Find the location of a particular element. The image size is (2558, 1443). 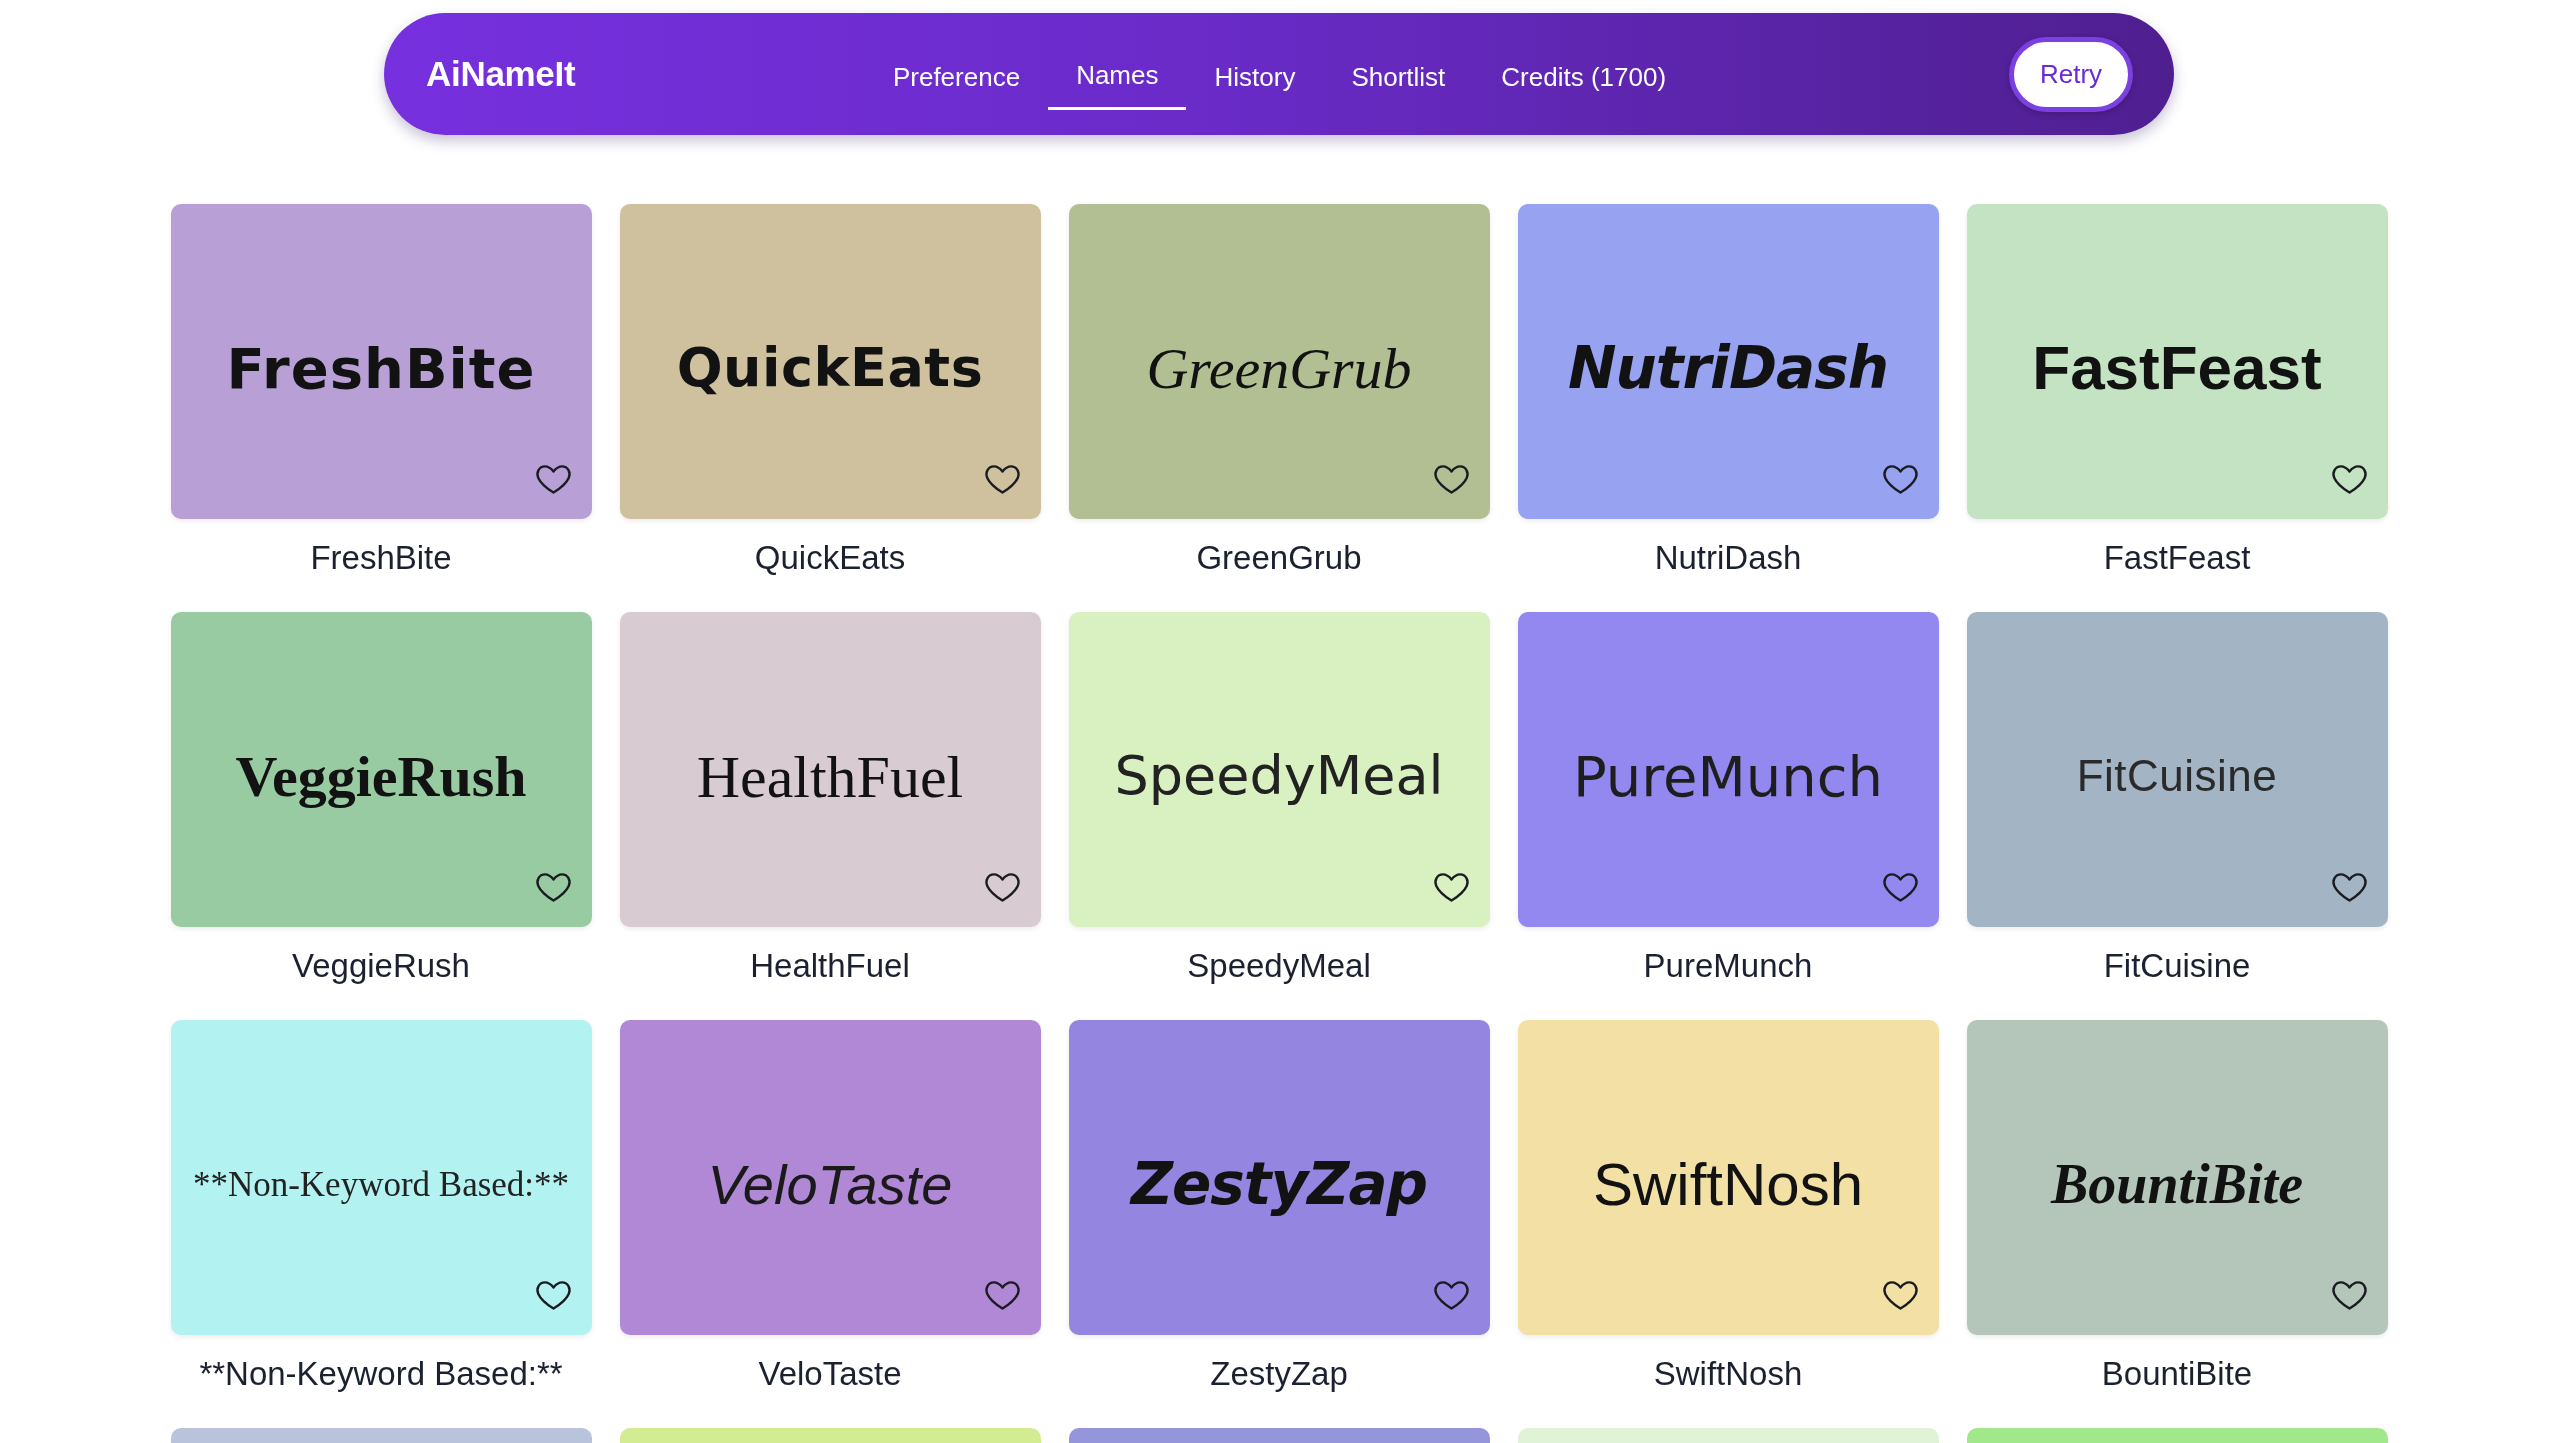

logo-card: ZestyZap is located at coordinates (1279, 1177).